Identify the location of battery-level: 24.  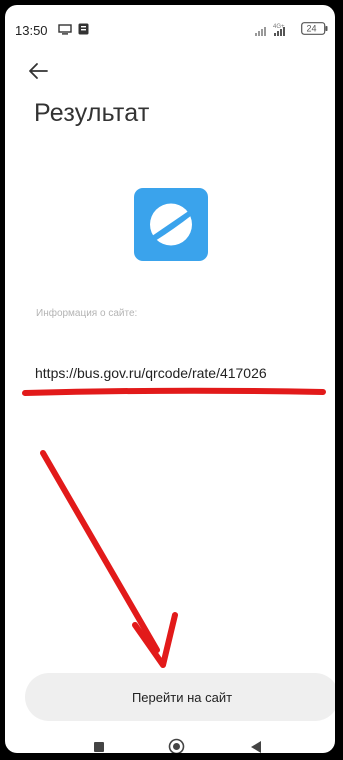
(312, 29).